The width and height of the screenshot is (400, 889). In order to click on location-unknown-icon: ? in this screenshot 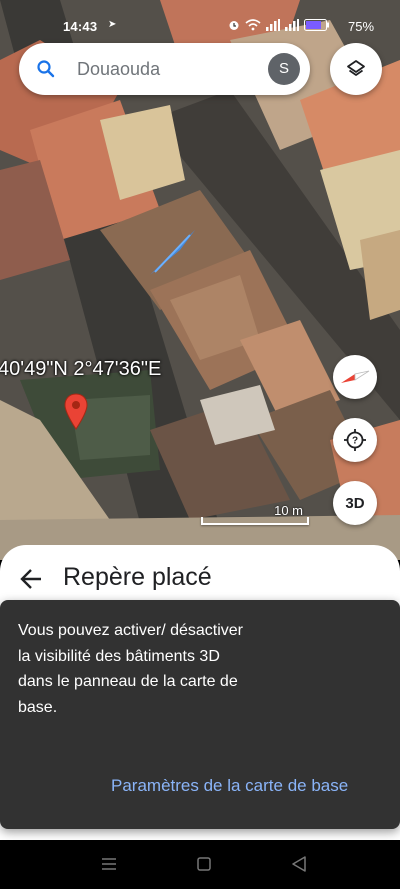, I will do `click(355, 440)`.